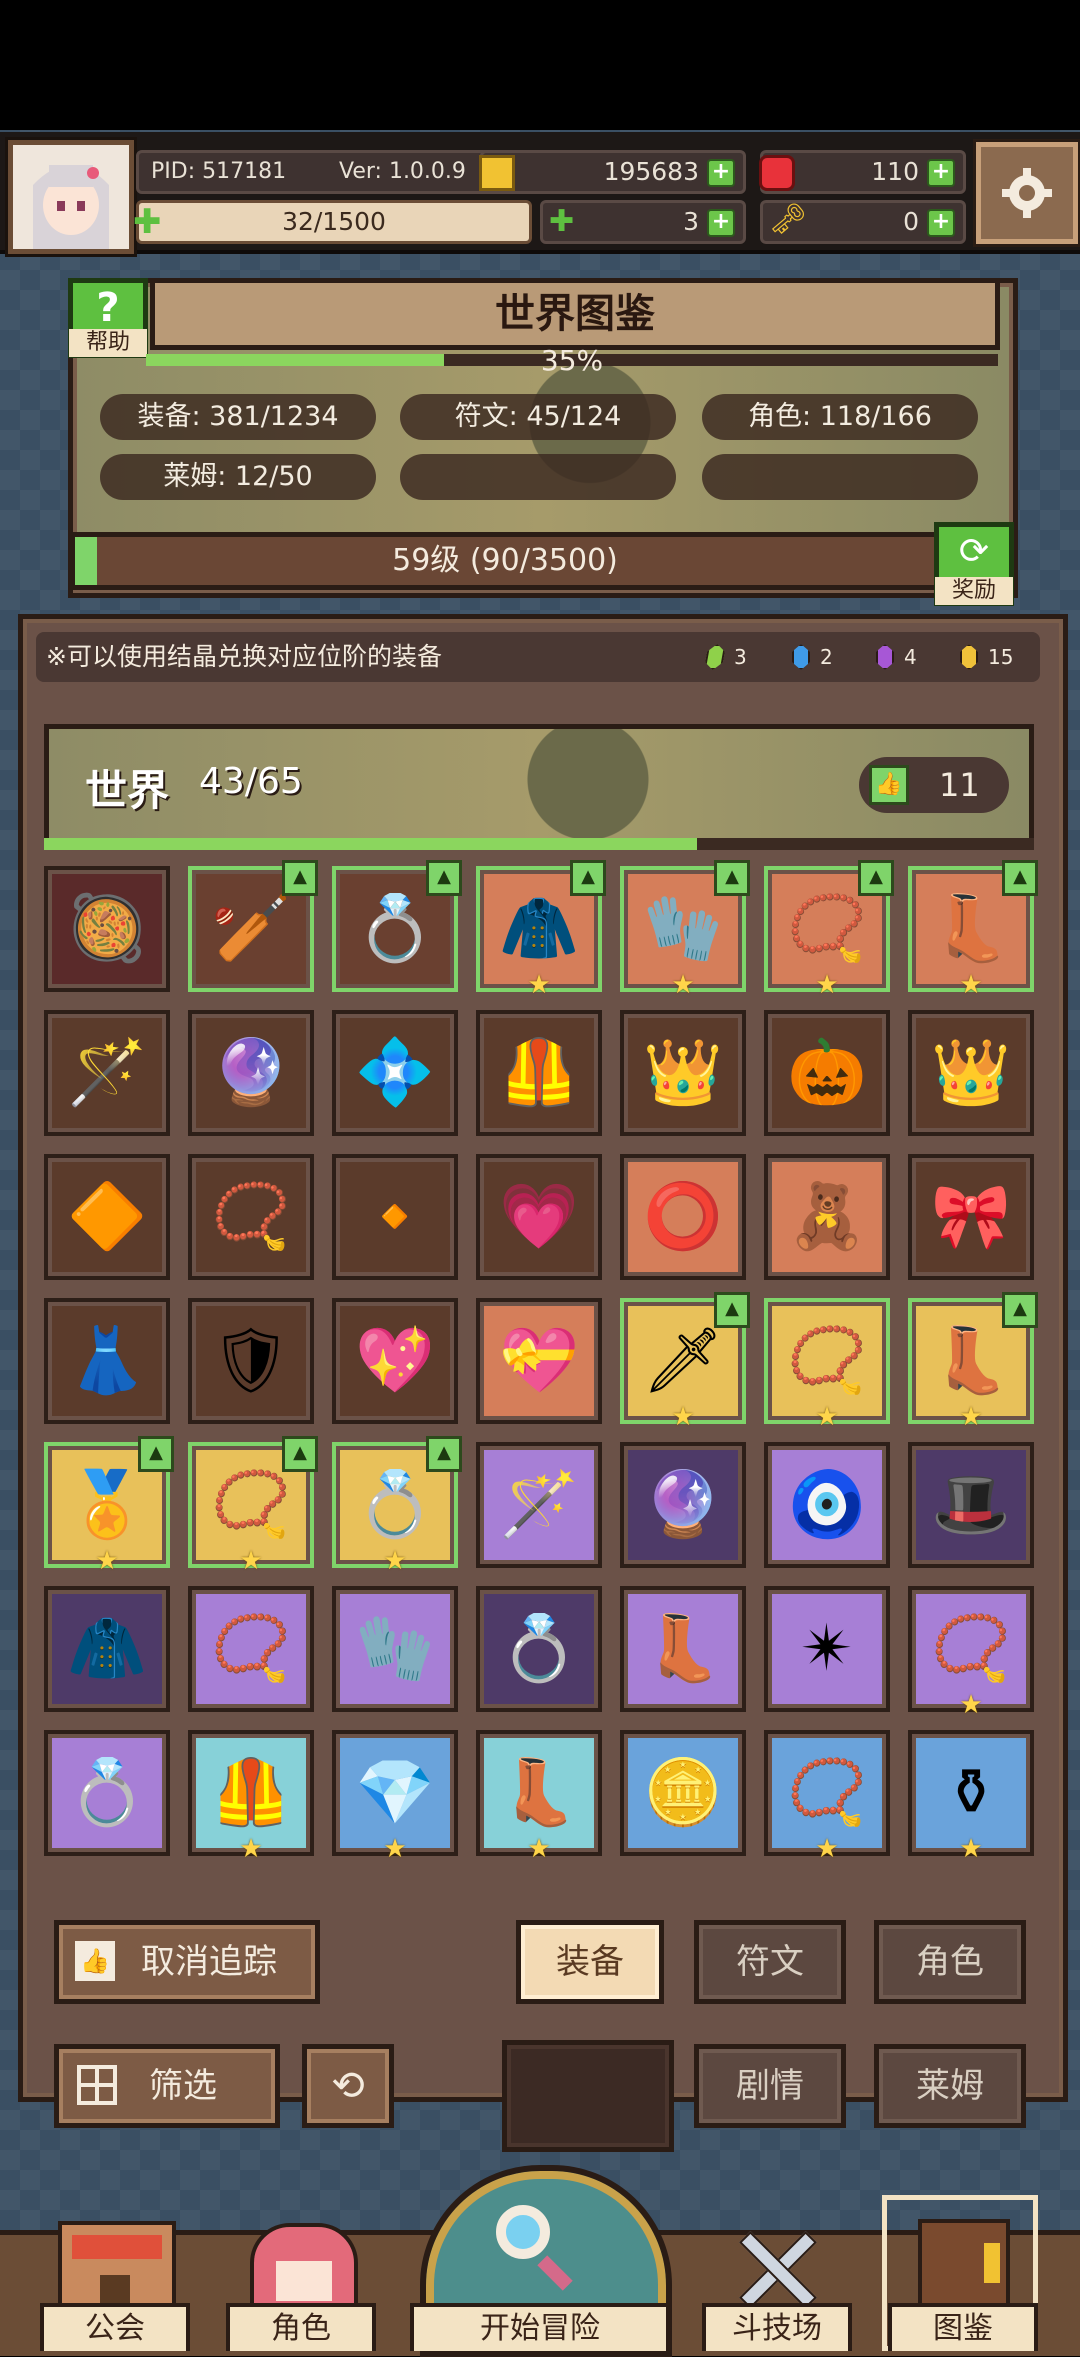 This screenshot has width=1080, height=2357. Describe the element at coordinates (950, 1962) in the screenshot. I see `tab-character: 角色` at that location.